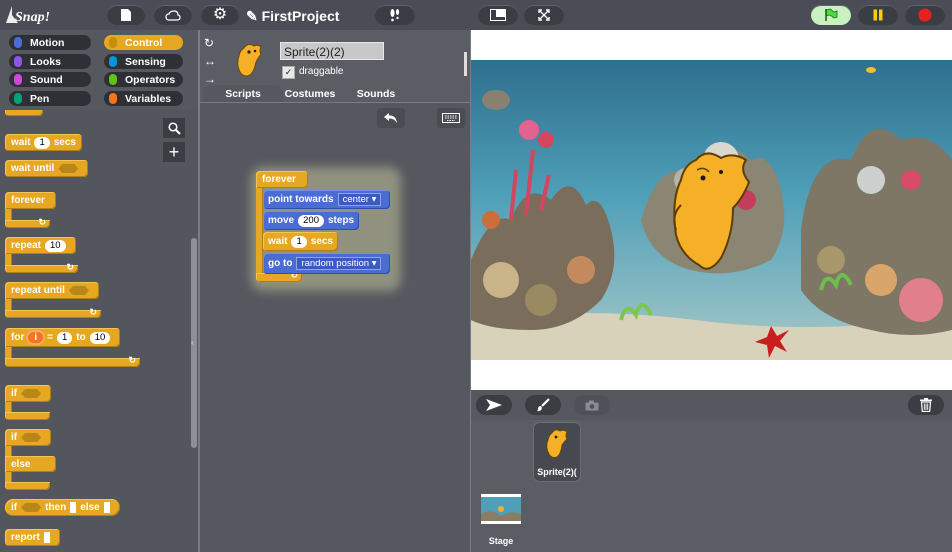 This screenshot has width=952, height=552. What do you see at coordinates (90, 507) in the screenshot?
I see `block-text: else` at bounding box center [90, 507].